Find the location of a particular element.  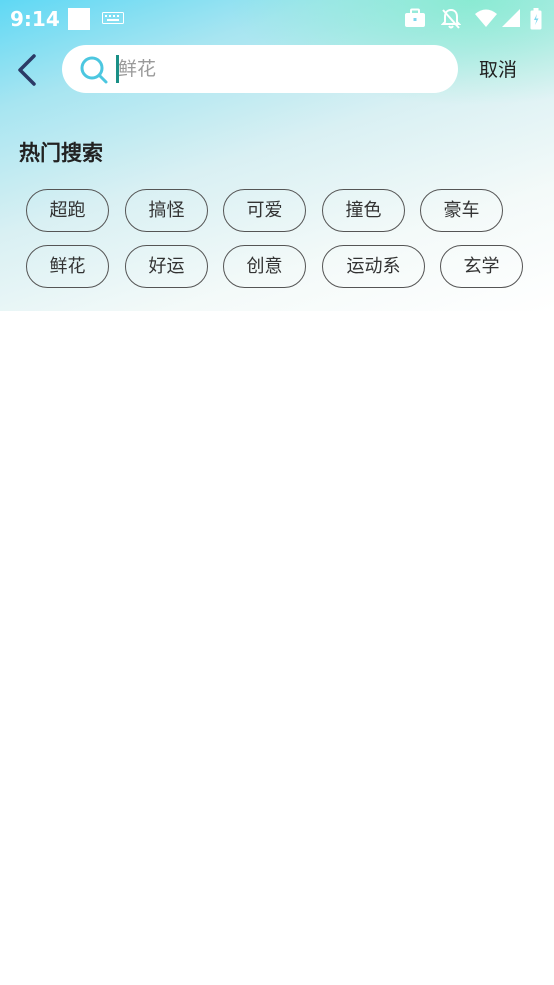

hot-tag: 撞色 is located at coordinates (363, 210).